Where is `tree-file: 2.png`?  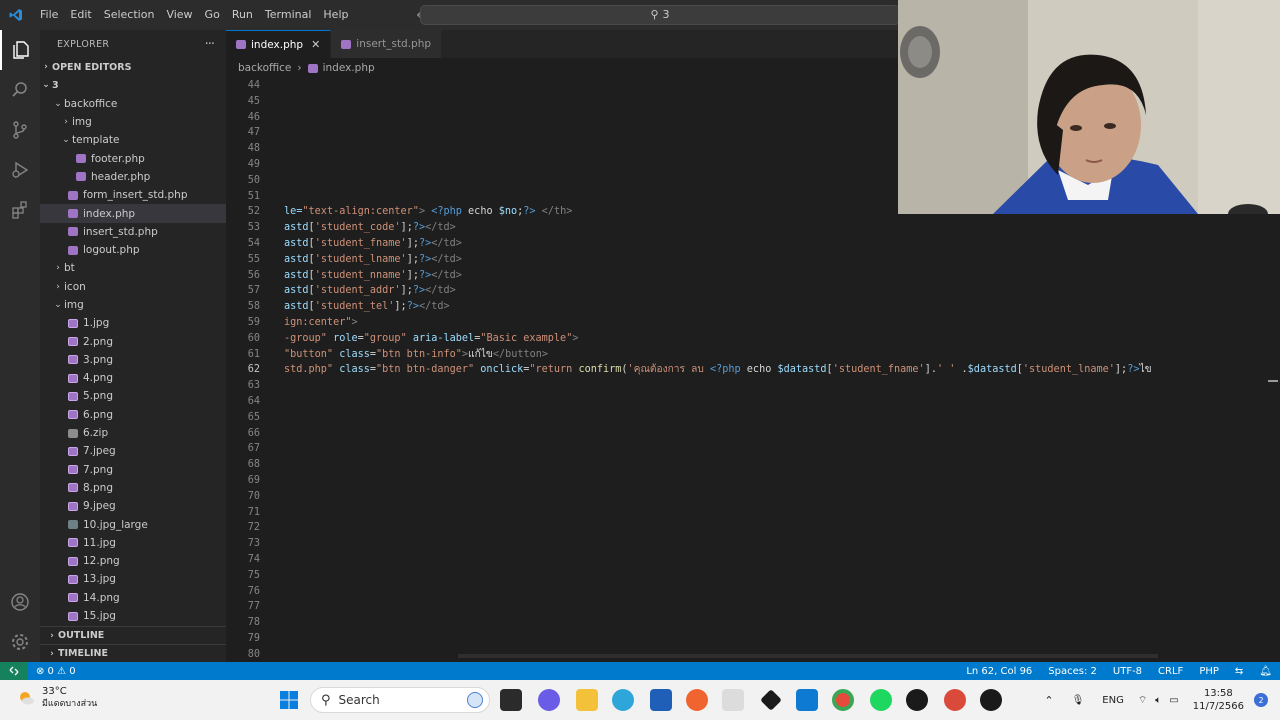
tree-file: 2.png is located at coordinates (133, 341).